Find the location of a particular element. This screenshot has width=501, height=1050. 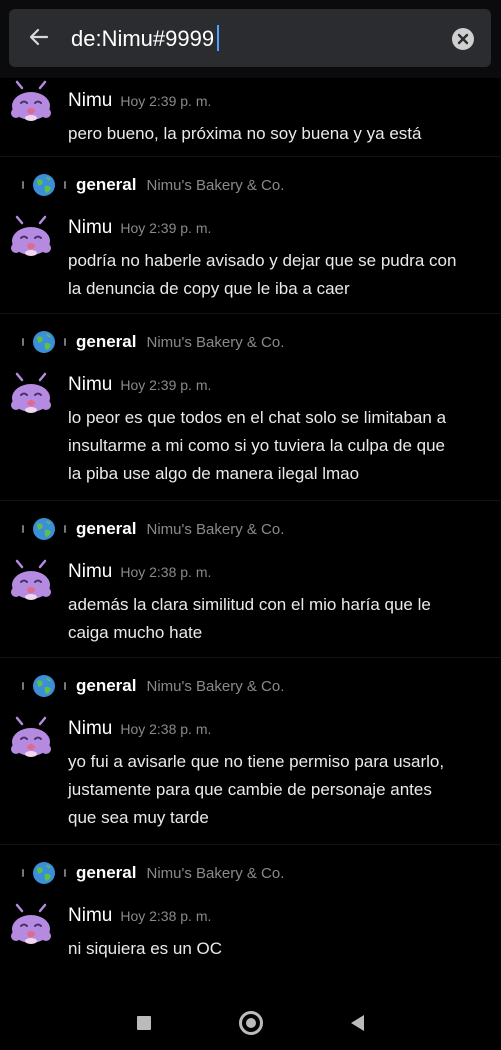

search-query-text: de:Nimu#9999 is located at coordinates (143, 38).